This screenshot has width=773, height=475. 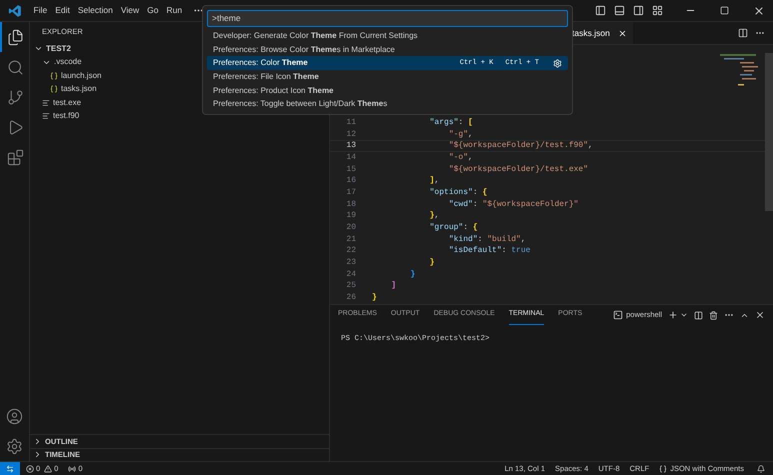 I want to click on chevron-down-icon, so click(x=684, y=315).